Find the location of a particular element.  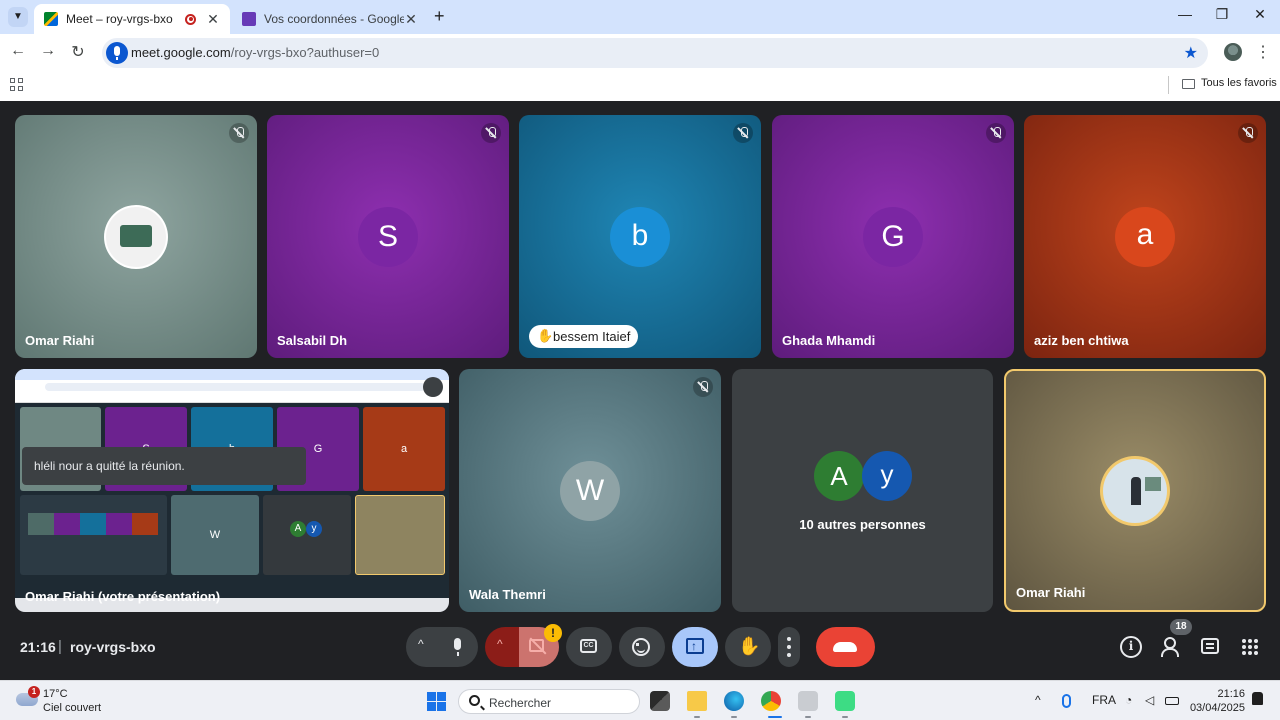

participant-name: Salsabil Dh is located at coordinates (312, 340).